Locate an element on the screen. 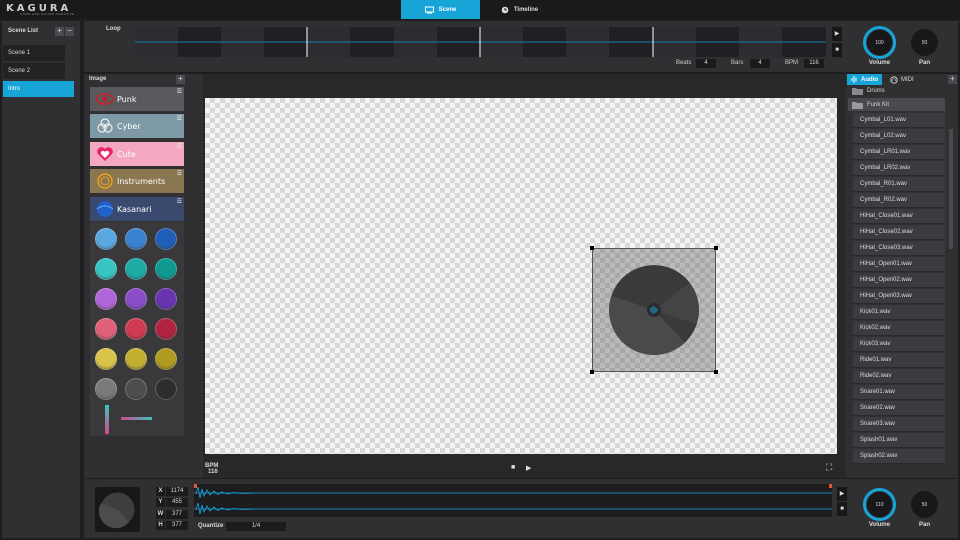 The width and height of the screenshot is (960, 540). disc-image is located at coordinates (654, 310).